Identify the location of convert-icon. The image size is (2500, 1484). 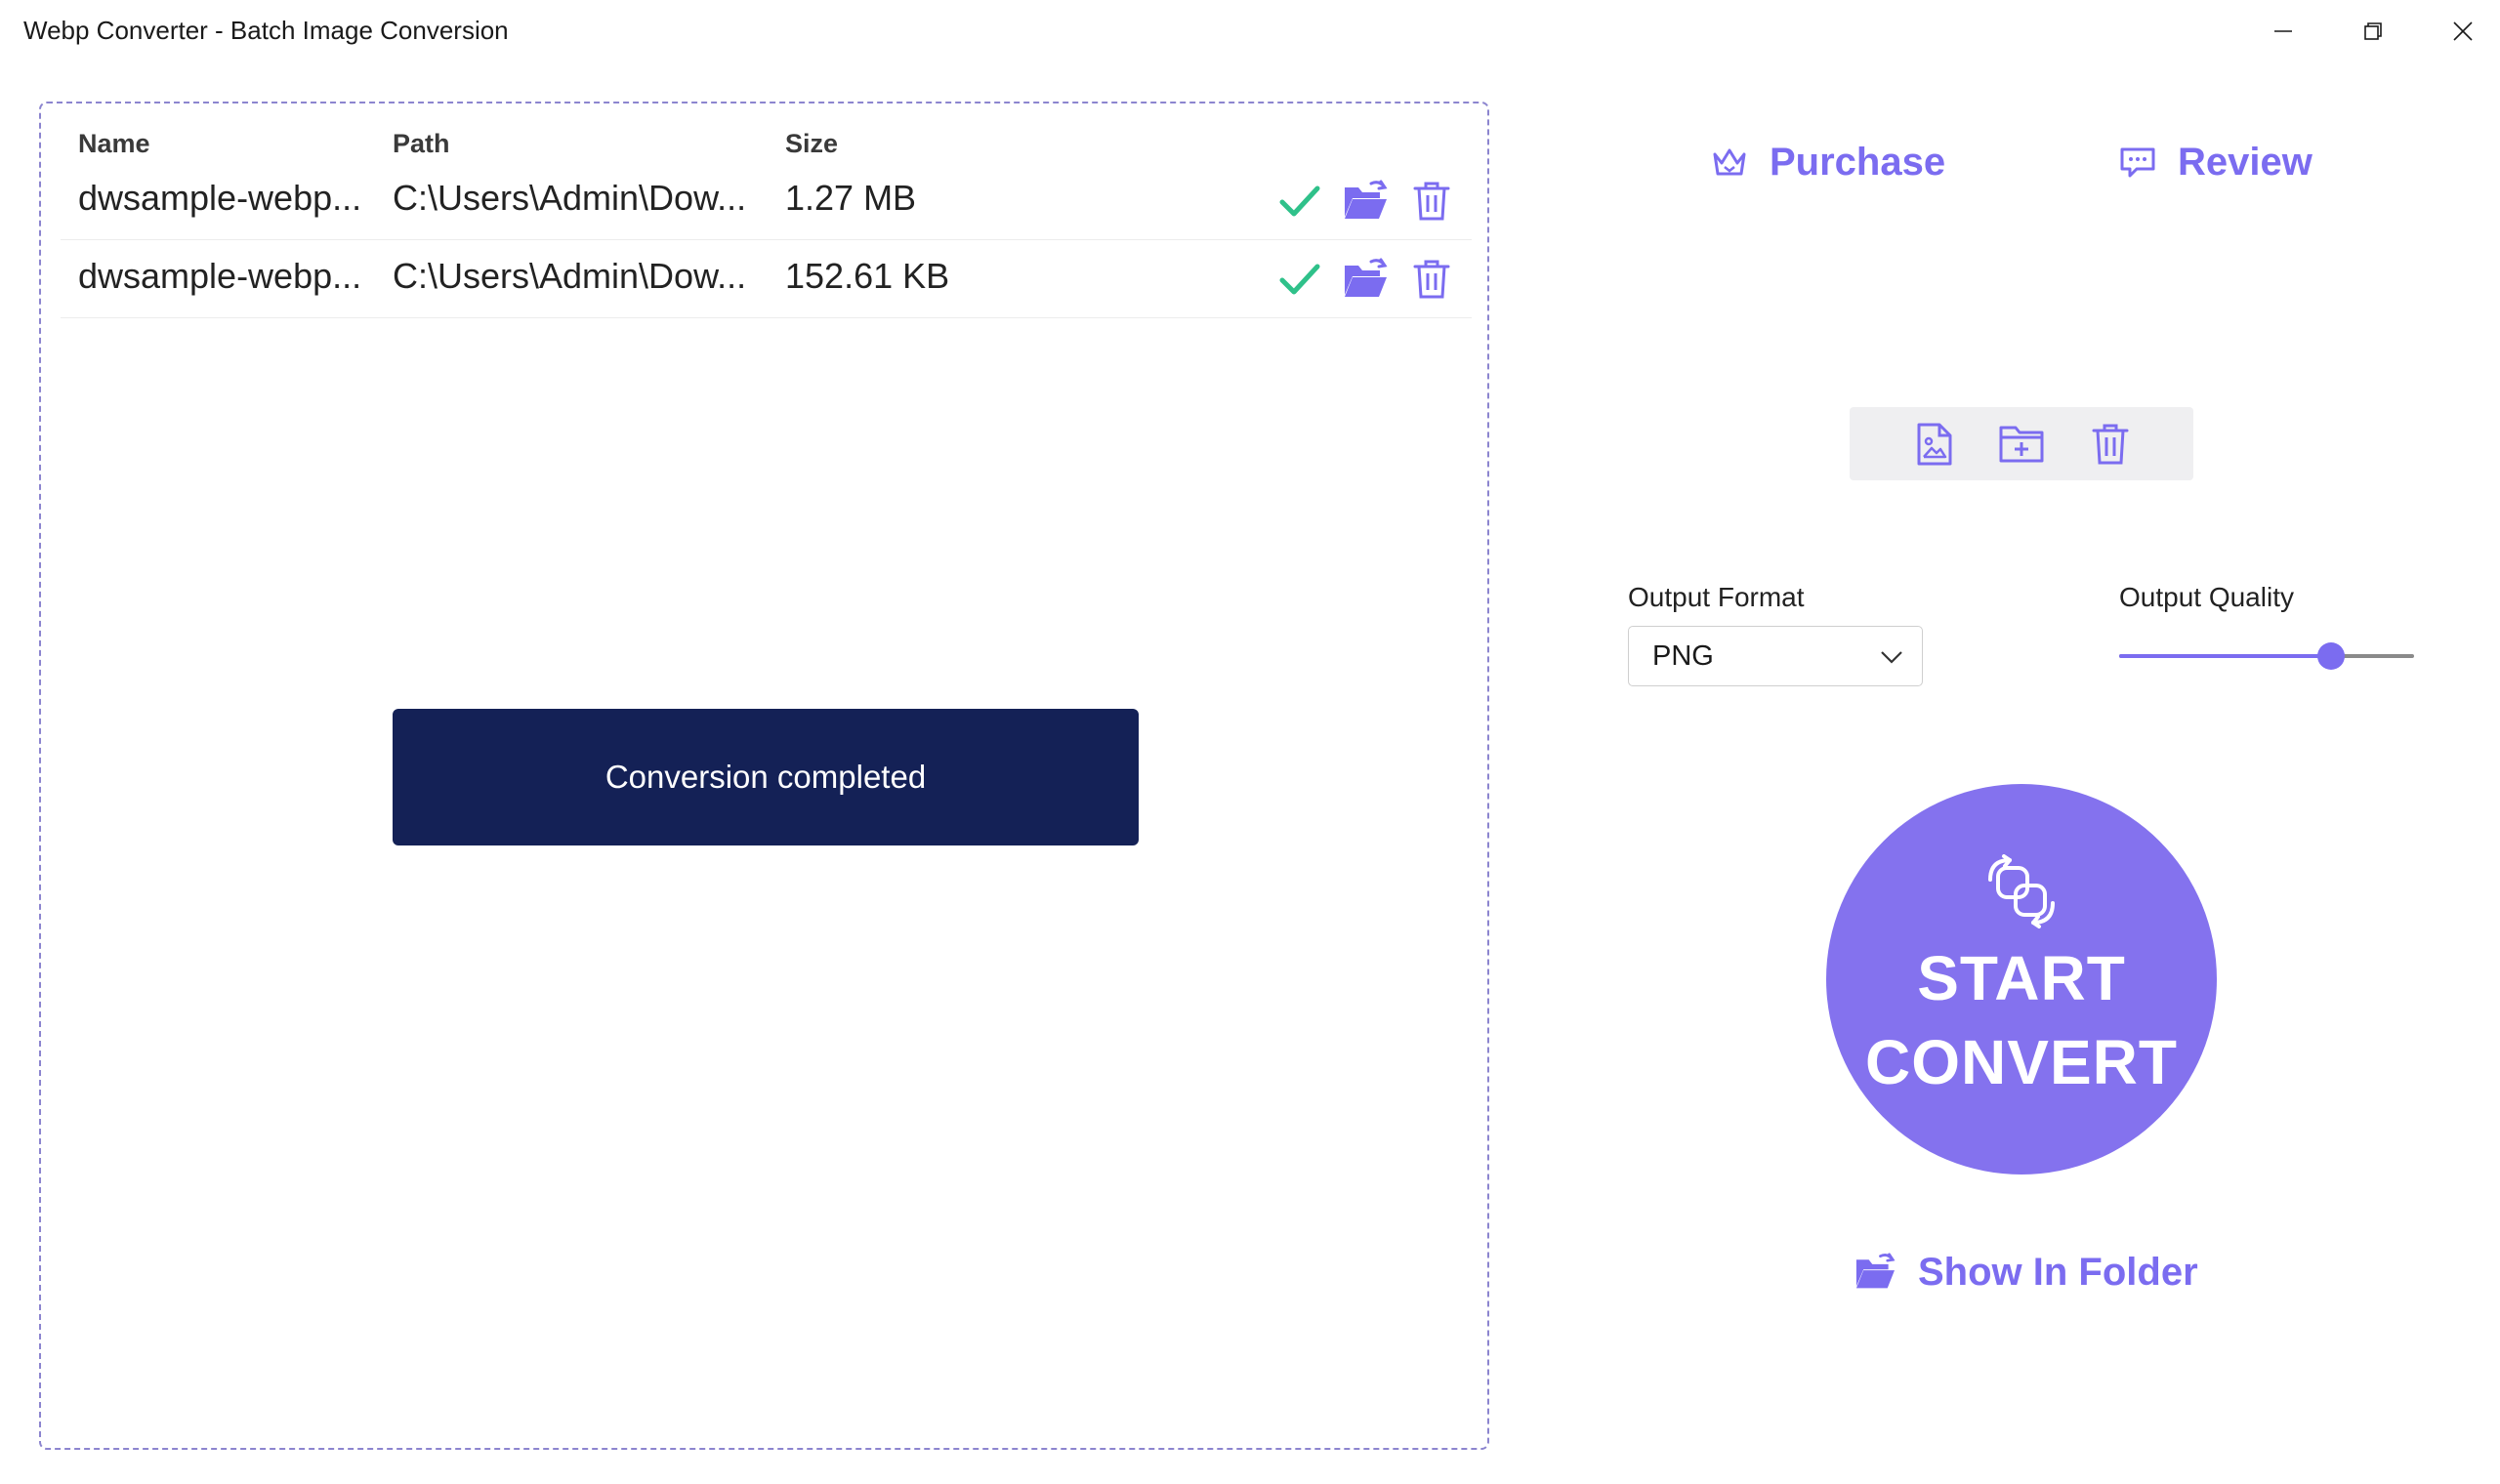
(2021, 891).